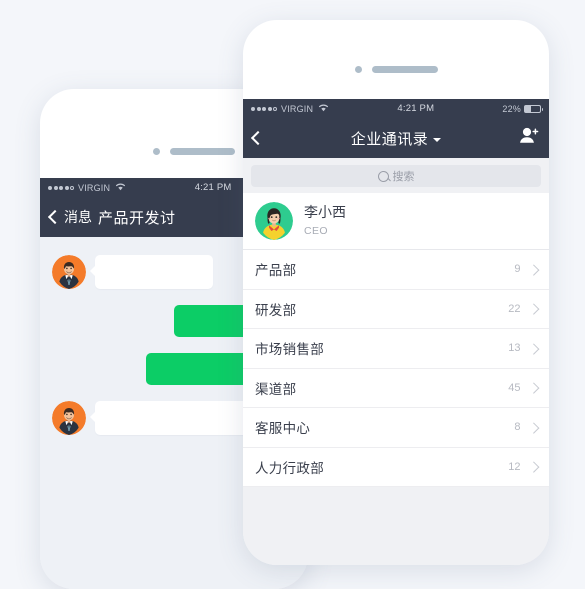  I want to click on add-contact-icon, so click(529, 138).